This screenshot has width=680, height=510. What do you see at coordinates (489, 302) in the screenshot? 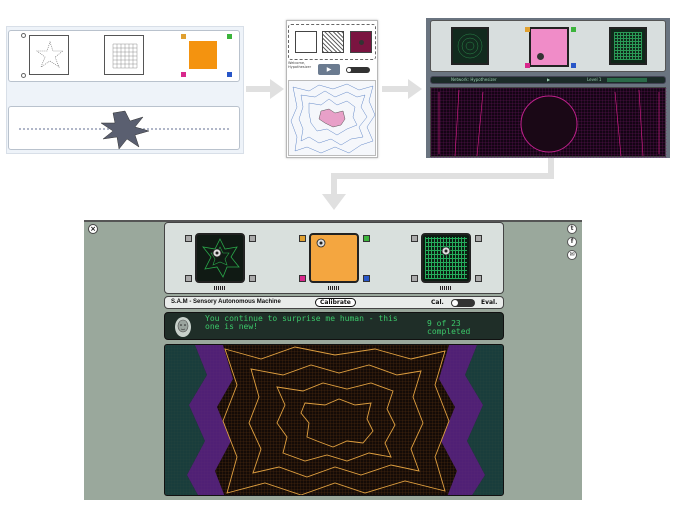
I see `mode-eval-label: Eval.` at bounding box center [489, 302].